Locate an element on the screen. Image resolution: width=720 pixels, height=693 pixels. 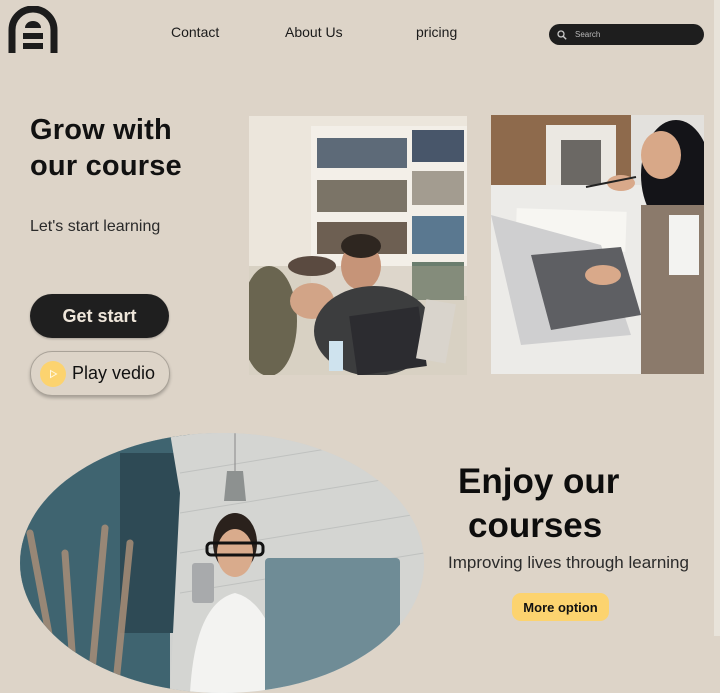
arch-door-logo-icon is located at coordinates (33, 30).